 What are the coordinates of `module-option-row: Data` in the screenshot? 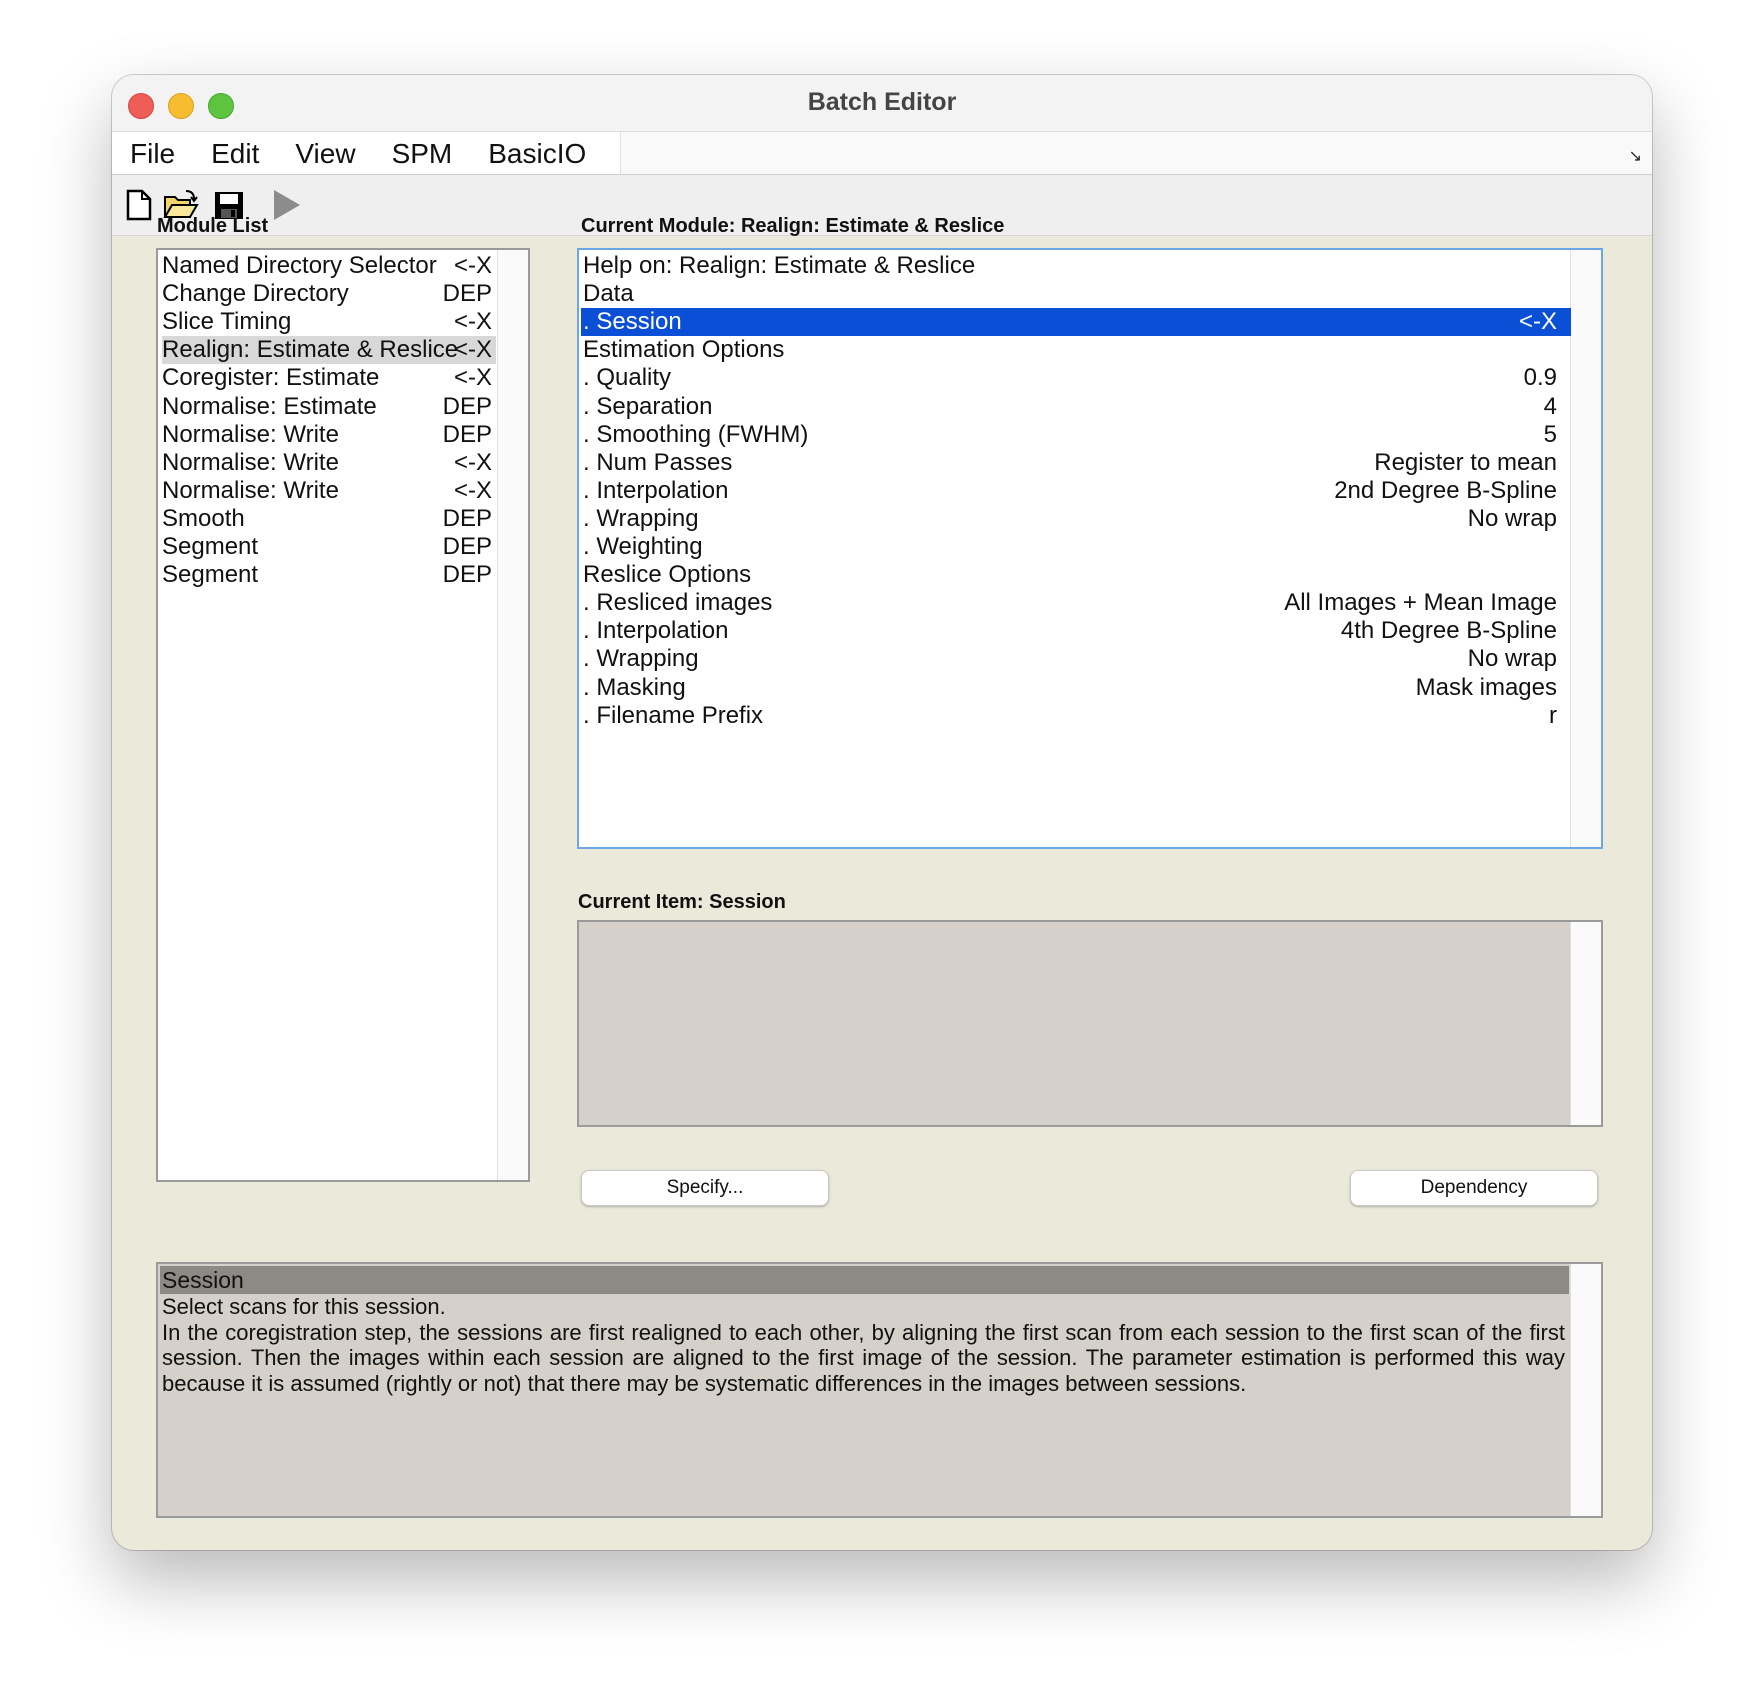 It's located at (1076, 294).